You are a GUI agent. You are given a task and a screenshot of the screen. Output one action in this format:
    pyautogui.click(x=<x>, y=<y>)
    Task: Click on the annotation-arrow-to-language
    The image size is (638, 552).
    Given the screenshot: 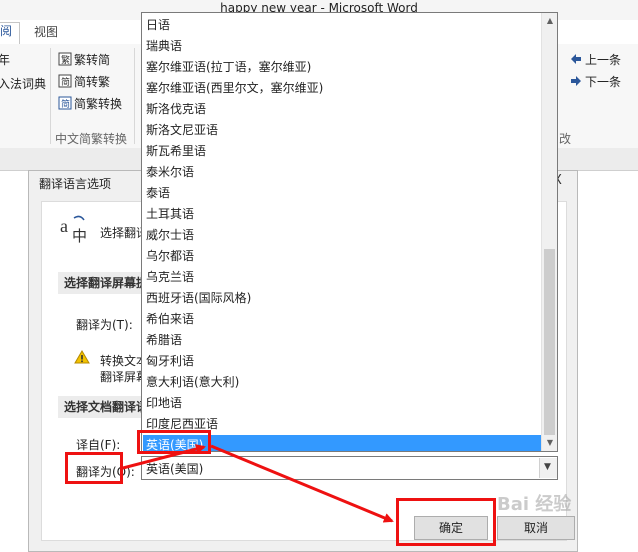 What is the action you would take?
    pyautogui.click(x=164, y=457)
    